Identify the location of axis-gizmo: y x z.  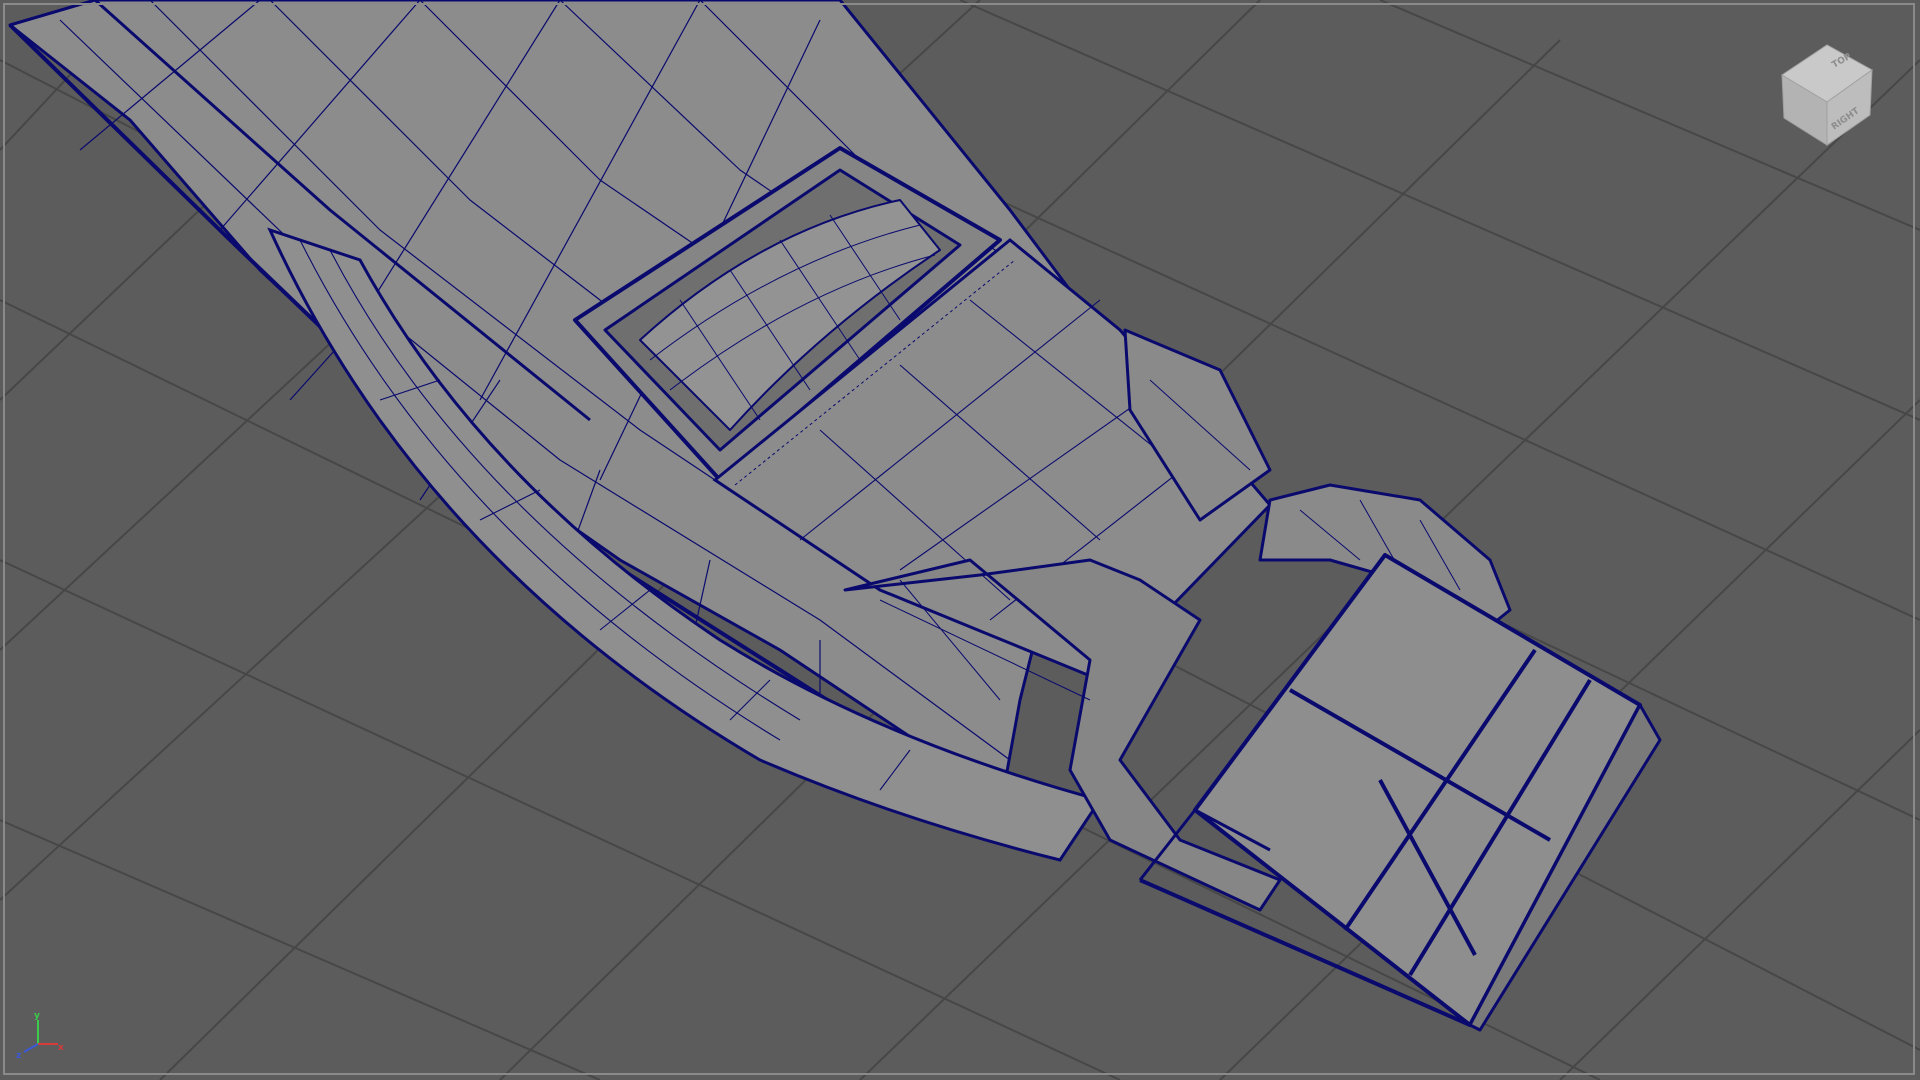
(40, 1035).